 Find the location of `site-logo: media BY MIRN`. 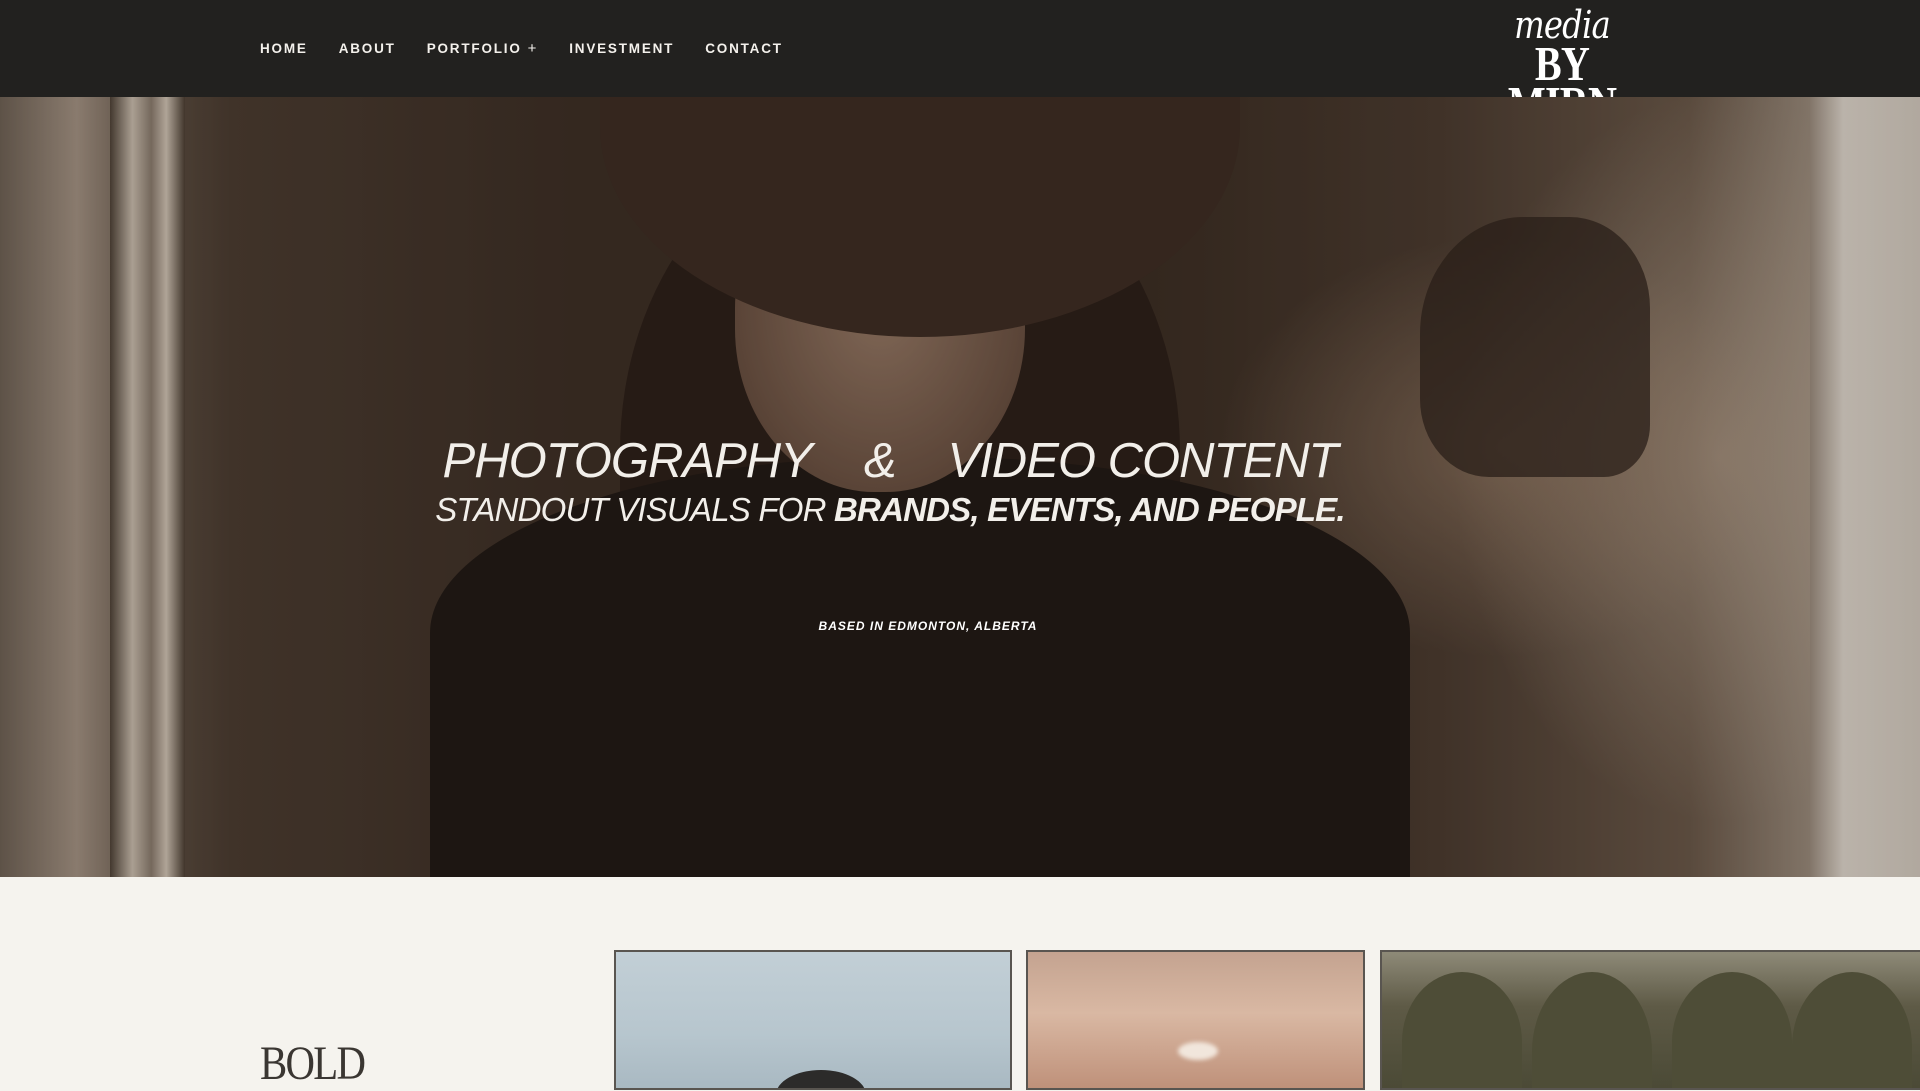

site-logo: media BY MIRN is located at coordinates (1562, 67).